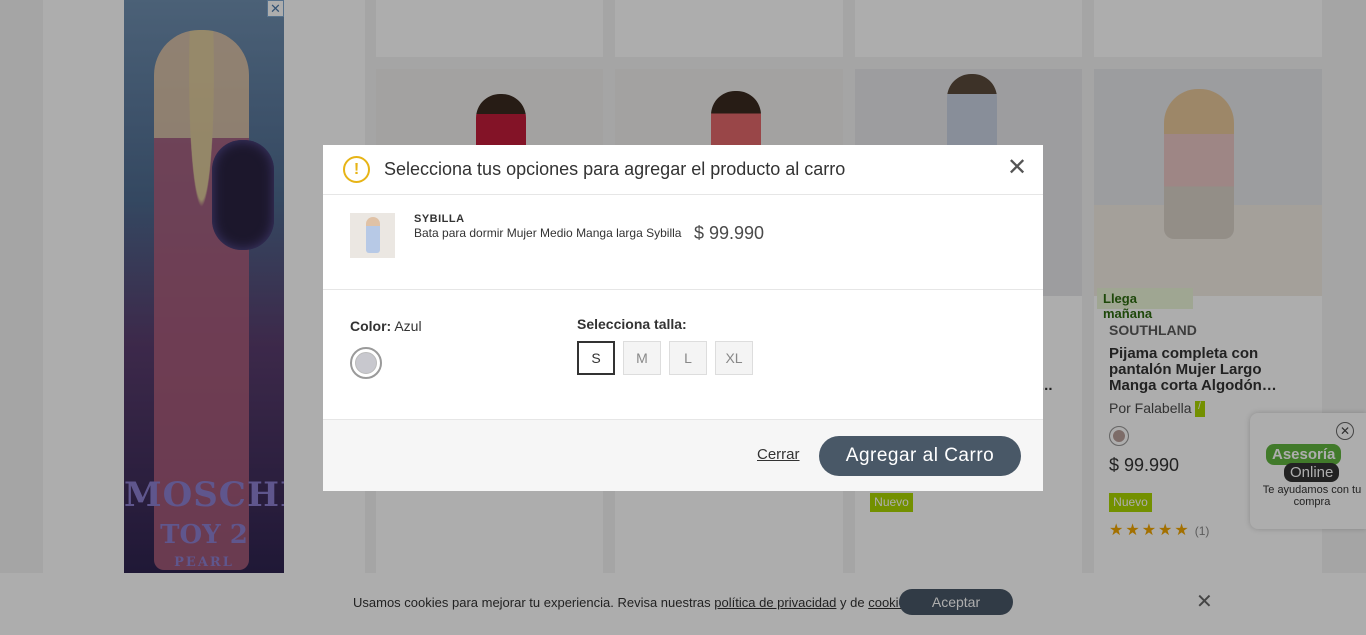 The height and width of the screenshot is (635, 1366). Describe the element at coordinates (439, 219) in the screenshot. I see `product-brand: SYBILLA` at that location.